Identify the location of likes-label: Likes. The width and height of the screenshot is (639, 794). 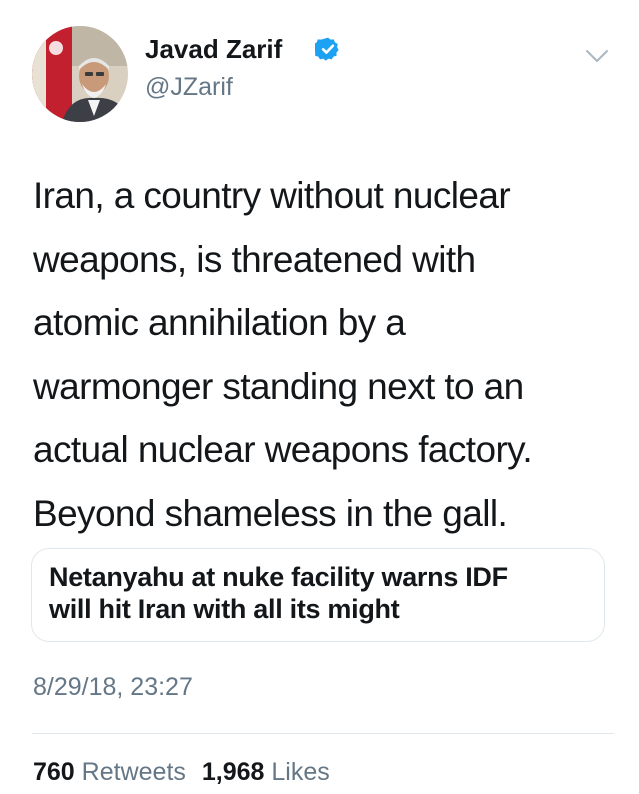
(300, 772).